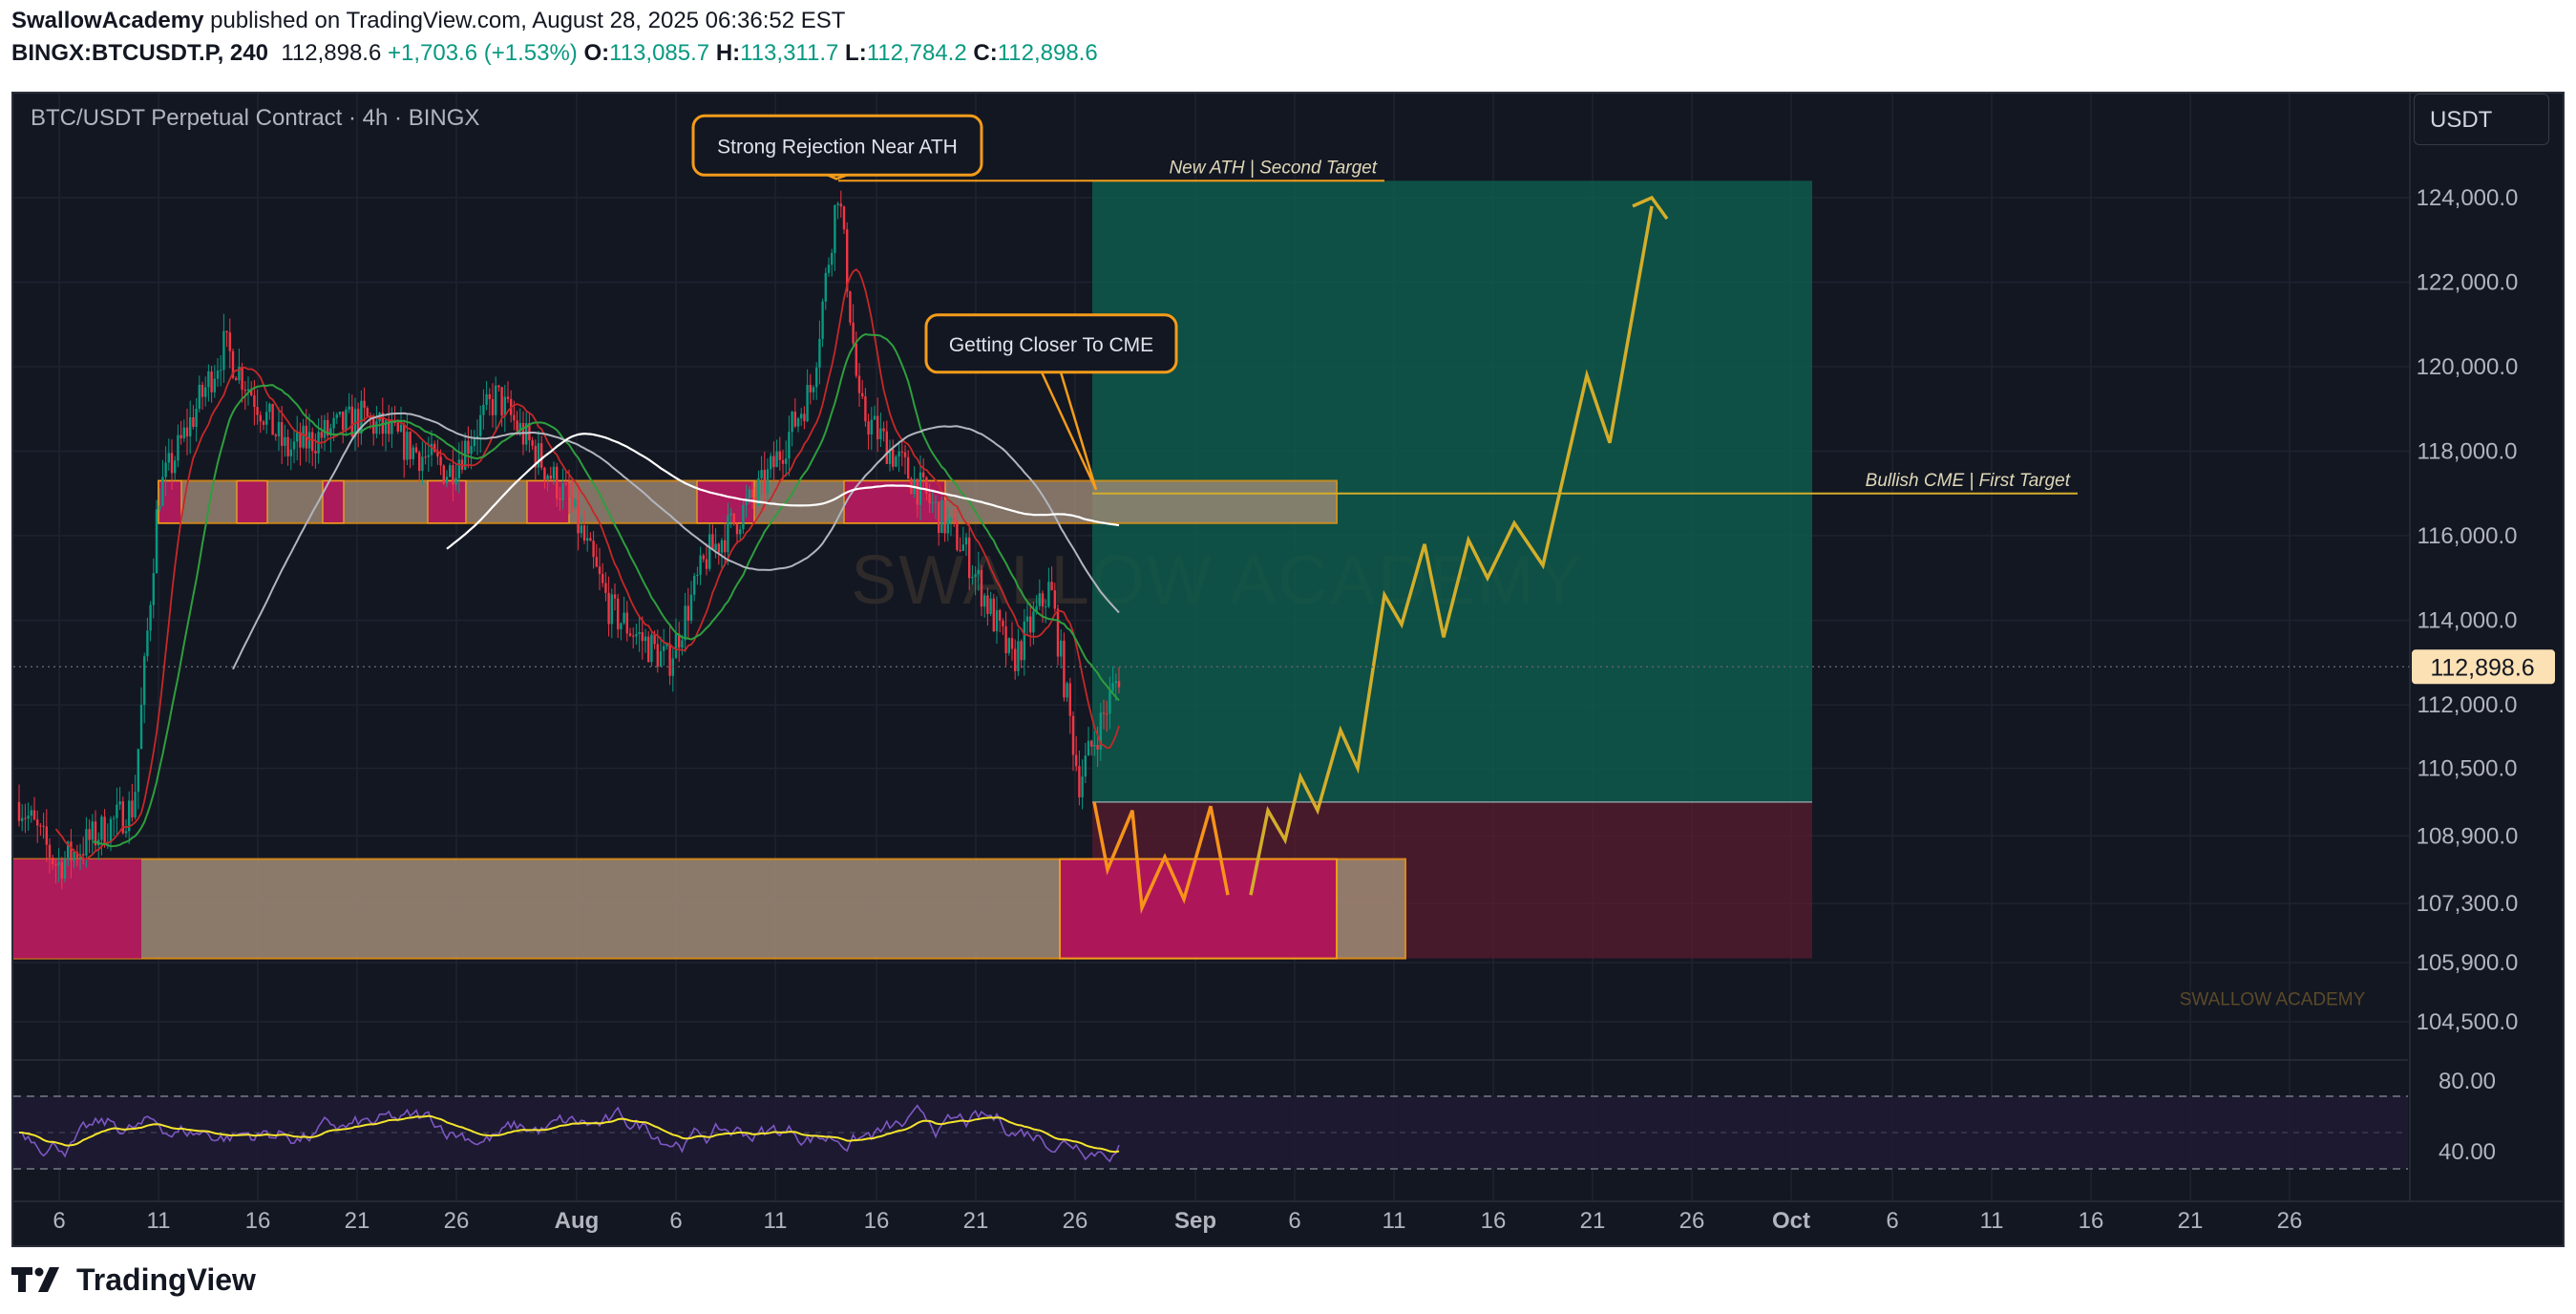  What do you see at coordinates (985, 53) in the screenshot?
I see `close-label: C:` at bounding box center [985, 53].